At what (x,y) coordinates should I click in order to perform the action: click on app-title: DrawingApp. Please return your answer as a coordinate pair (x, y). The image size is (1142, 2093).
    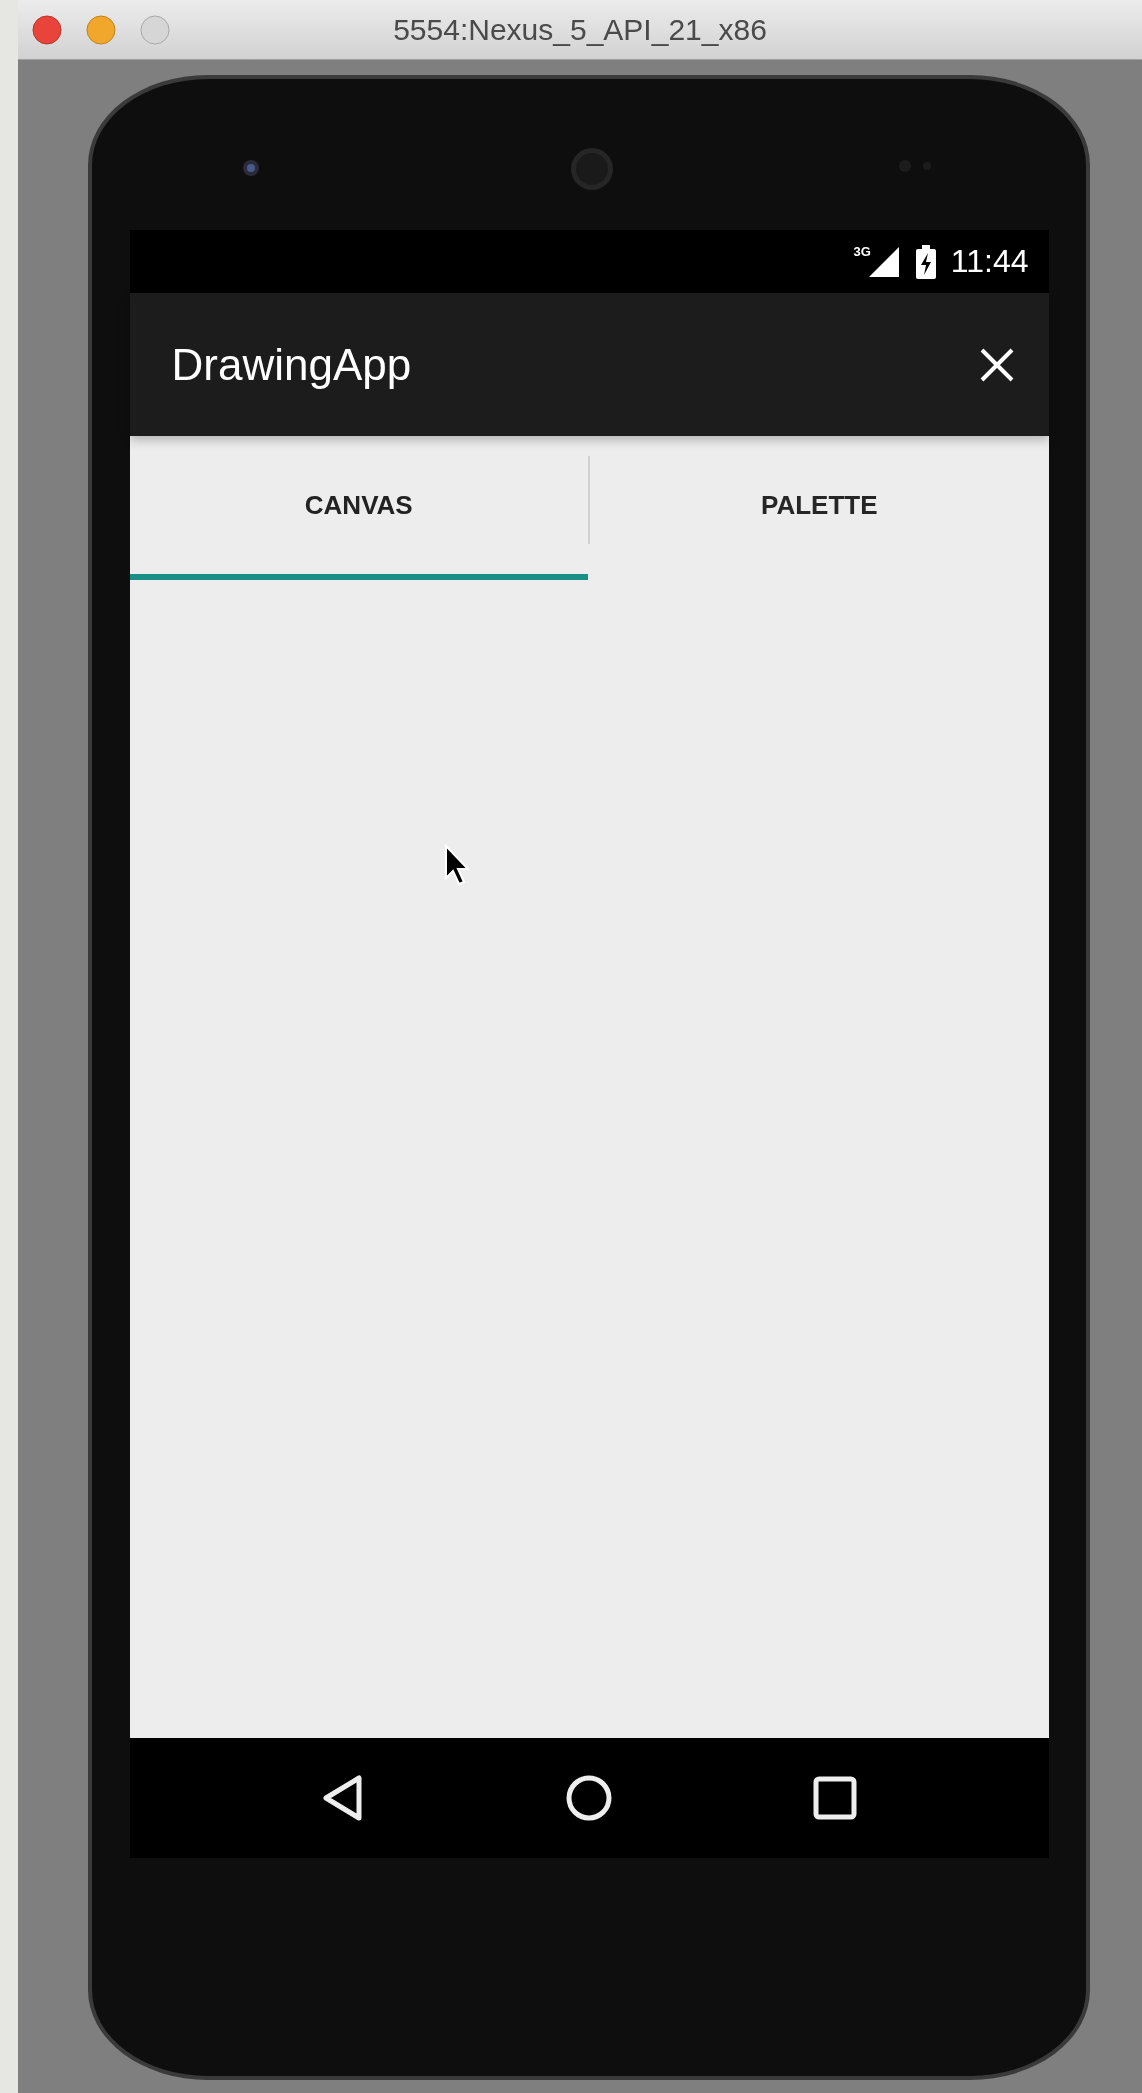
    Looking at the image, I should click on (291, 364).